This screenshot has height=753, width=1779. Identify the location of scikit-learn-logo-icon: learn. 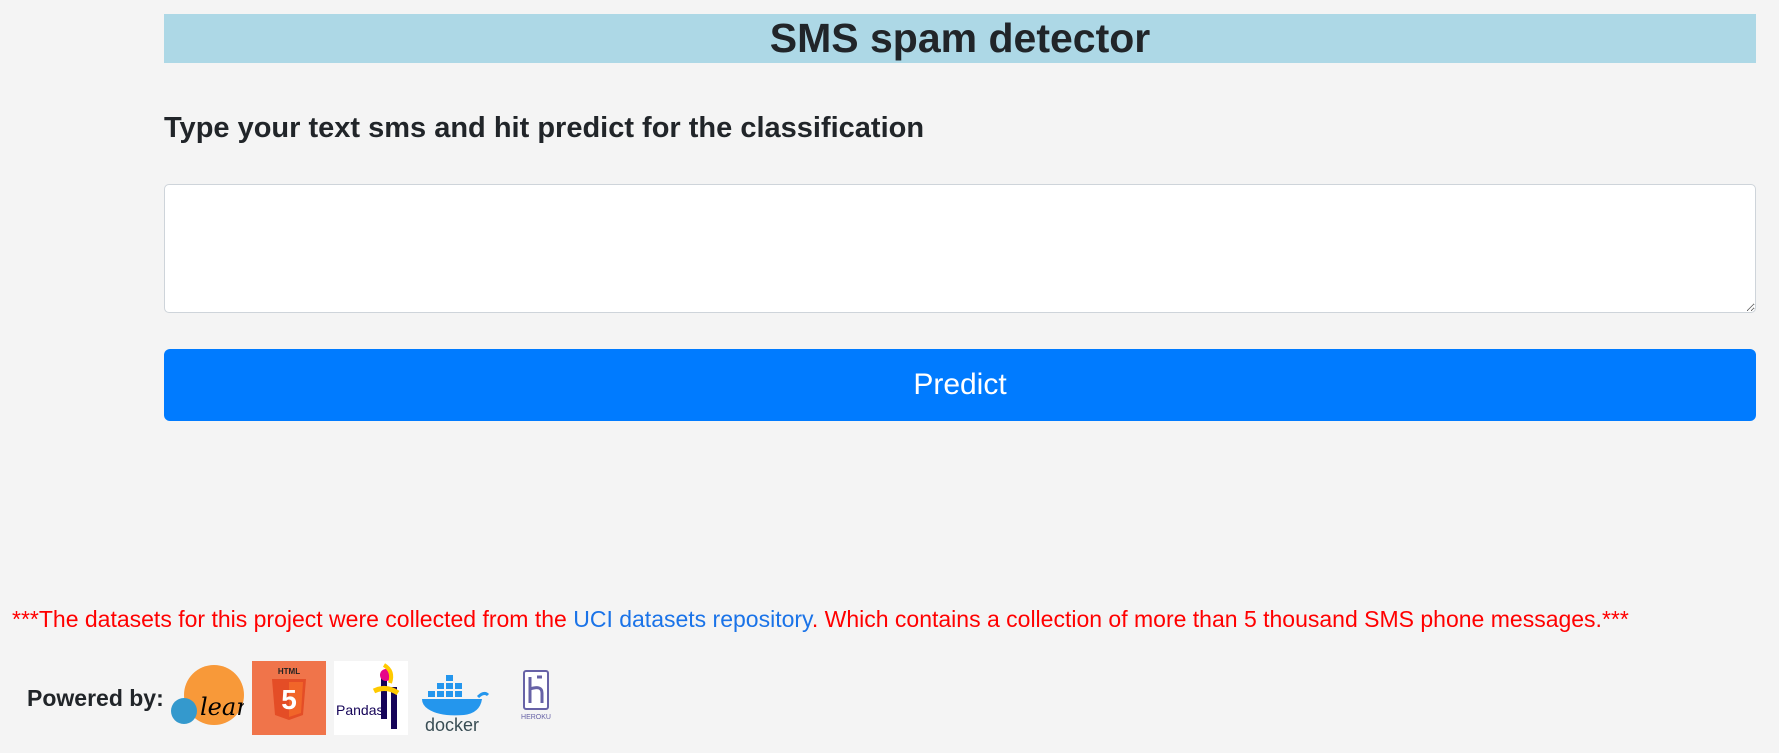
(207, 698).